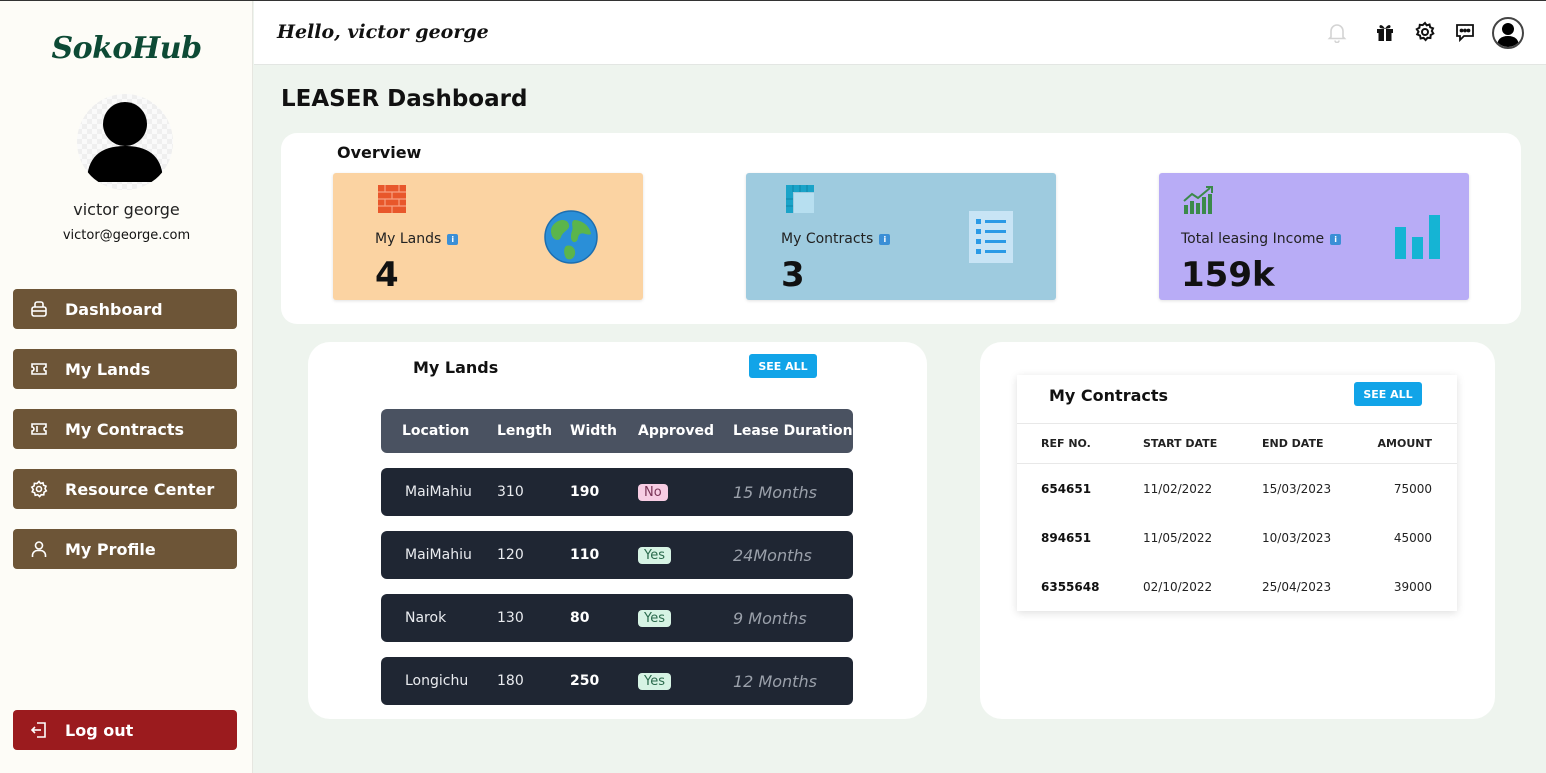  Describe the element at coordinates (1066, 488) in the screenshot. I see `contract-ref: 654651` at that location.